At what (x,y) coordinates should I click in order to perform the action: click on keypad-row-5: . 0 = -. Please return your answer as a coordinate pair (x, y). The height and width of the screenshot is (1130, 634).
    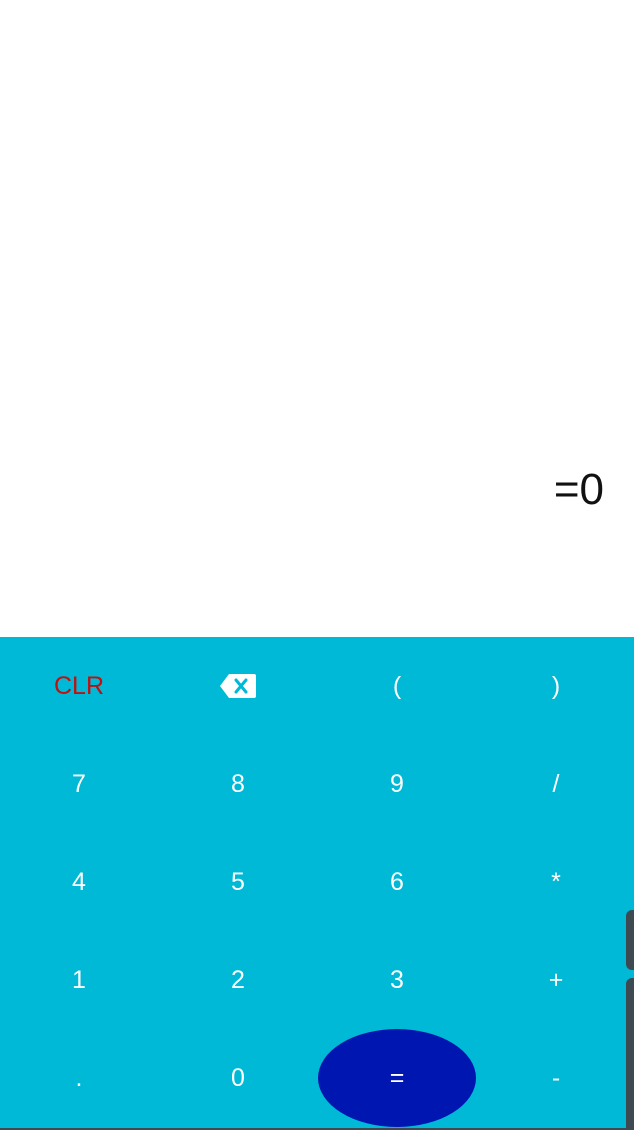
    Looking at the image, I should click on (317, 1078).